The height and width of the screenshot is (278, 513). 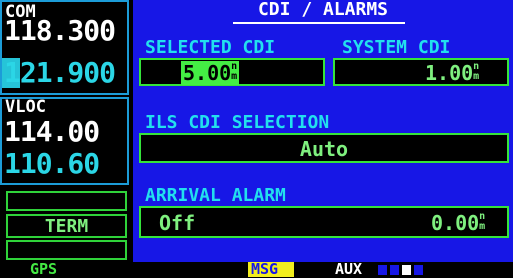 I want to click on vloc-standby-frequency: 110.60, so click(x=52, y=164).